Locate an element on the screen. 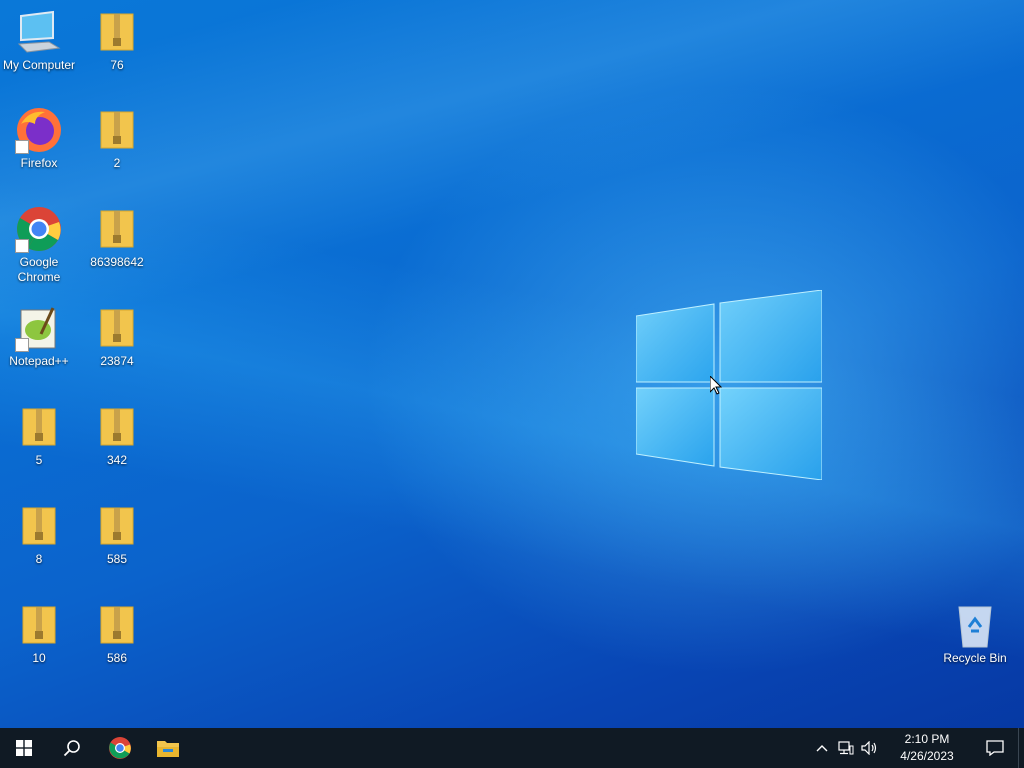 The height and width of the screenshot is (768, 1024). desktop-icon-label: 342 is located at coordinates (117, 460).